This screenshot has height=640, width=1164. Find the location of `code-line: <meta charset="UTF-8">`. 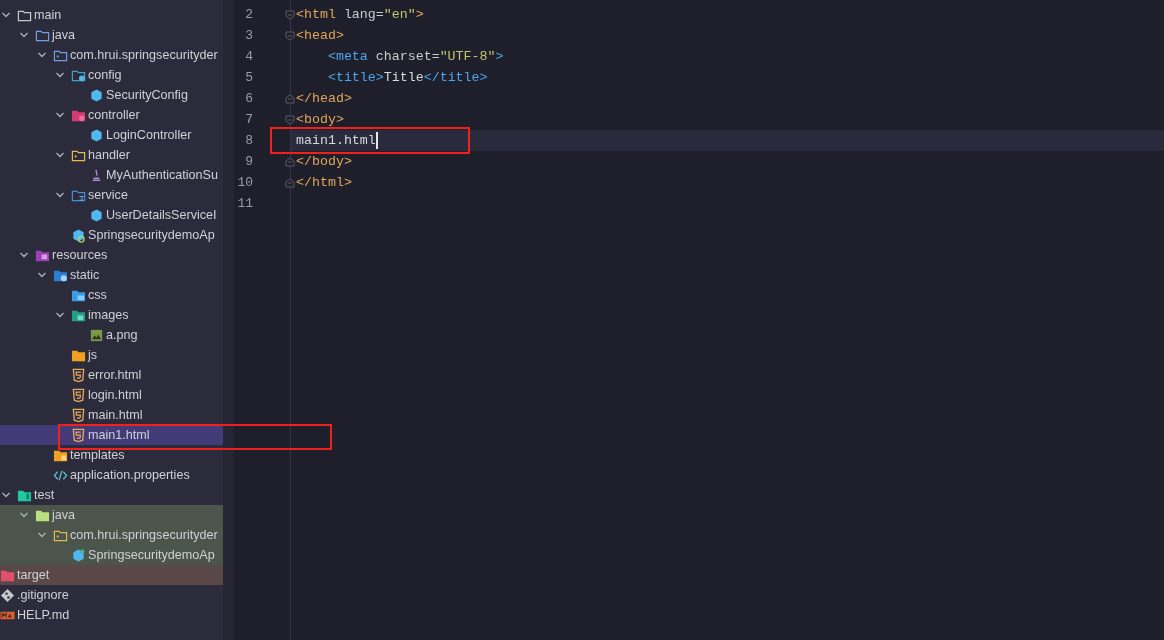

code-line: <meta charset="UTF-8"> is located at coordinates (415, 56).